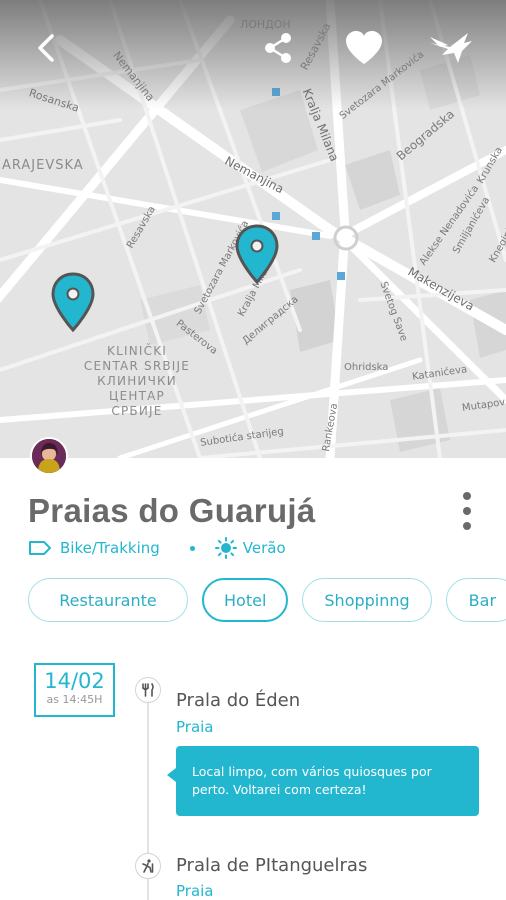 The height and width of the screenshot is (900, 506). I want to click on tag-icon, so click(40, 548).